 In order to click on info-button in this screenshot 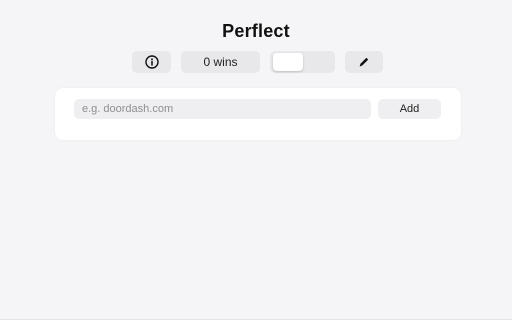, I will do `click(151, 62)`.